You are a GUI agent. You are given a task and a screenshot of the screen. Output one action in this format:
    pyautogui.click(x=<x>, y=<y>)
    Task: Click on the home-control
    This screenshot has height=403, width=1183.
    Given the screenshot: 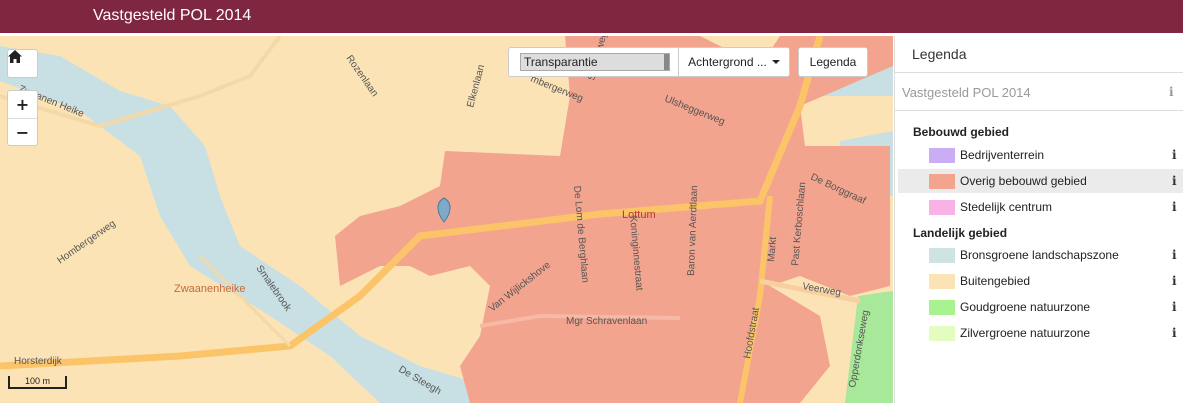 What is the action you would take?
    pyautogui.click(x=22, y=63)
    